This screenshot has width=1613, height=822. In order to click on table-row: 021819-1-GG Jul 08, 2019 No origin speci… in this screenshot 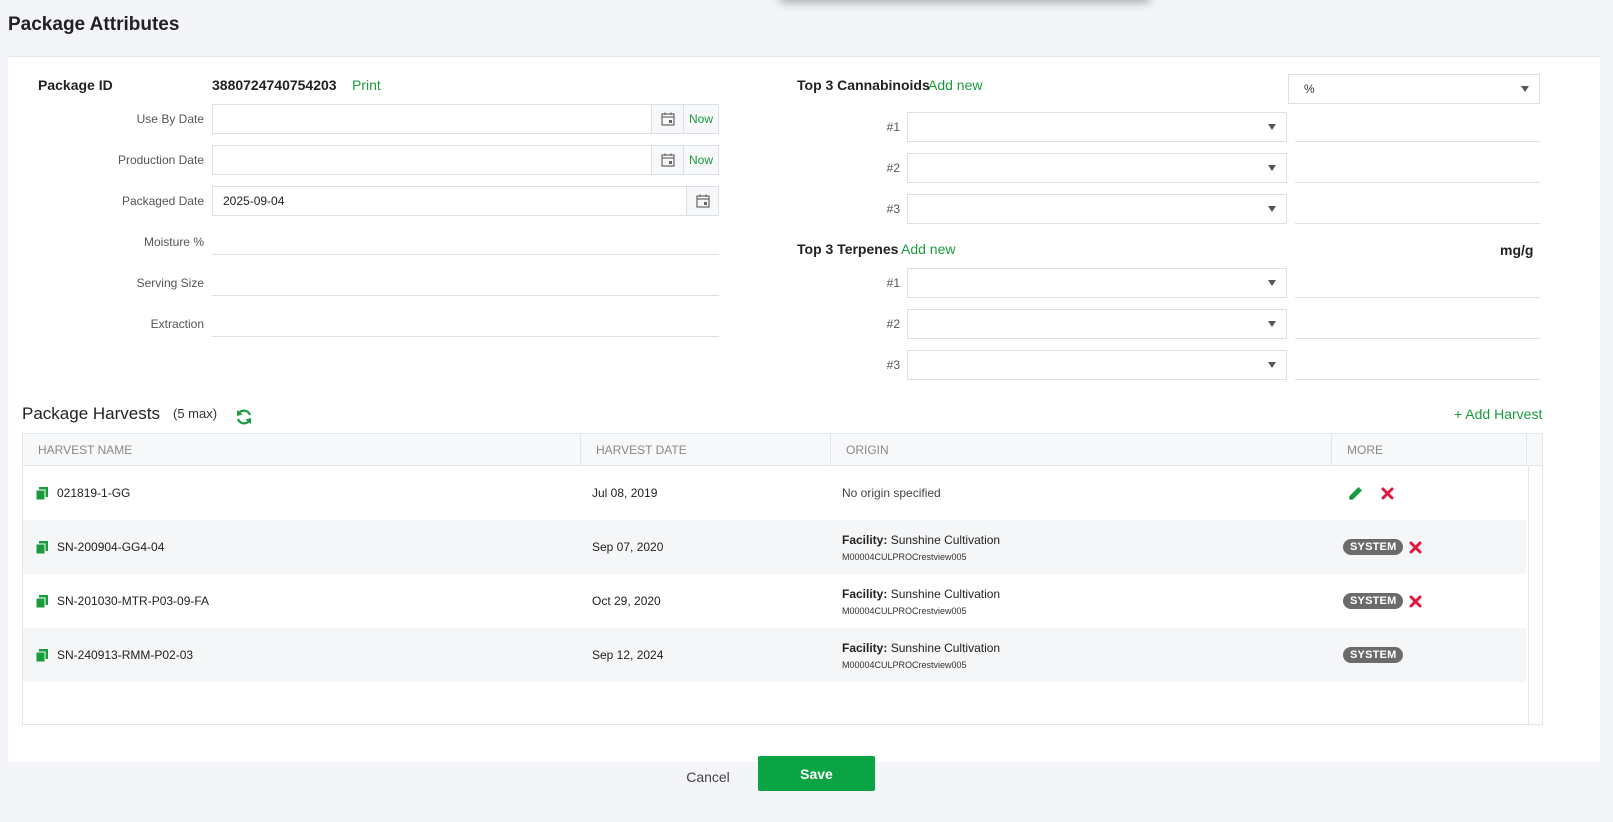, I will do `click(774, 493)`.